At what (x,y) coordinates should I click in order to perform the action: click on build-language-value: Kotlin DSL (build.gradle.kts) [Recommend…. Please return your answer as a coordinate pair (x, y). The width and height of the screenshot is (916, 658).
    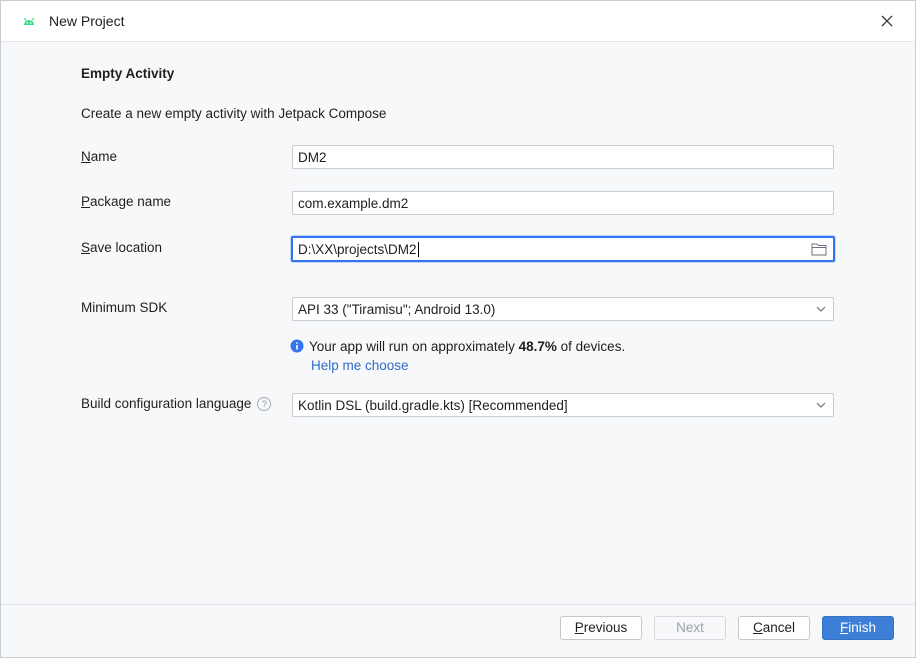
    Looking at the image, I should click on (433, 405).